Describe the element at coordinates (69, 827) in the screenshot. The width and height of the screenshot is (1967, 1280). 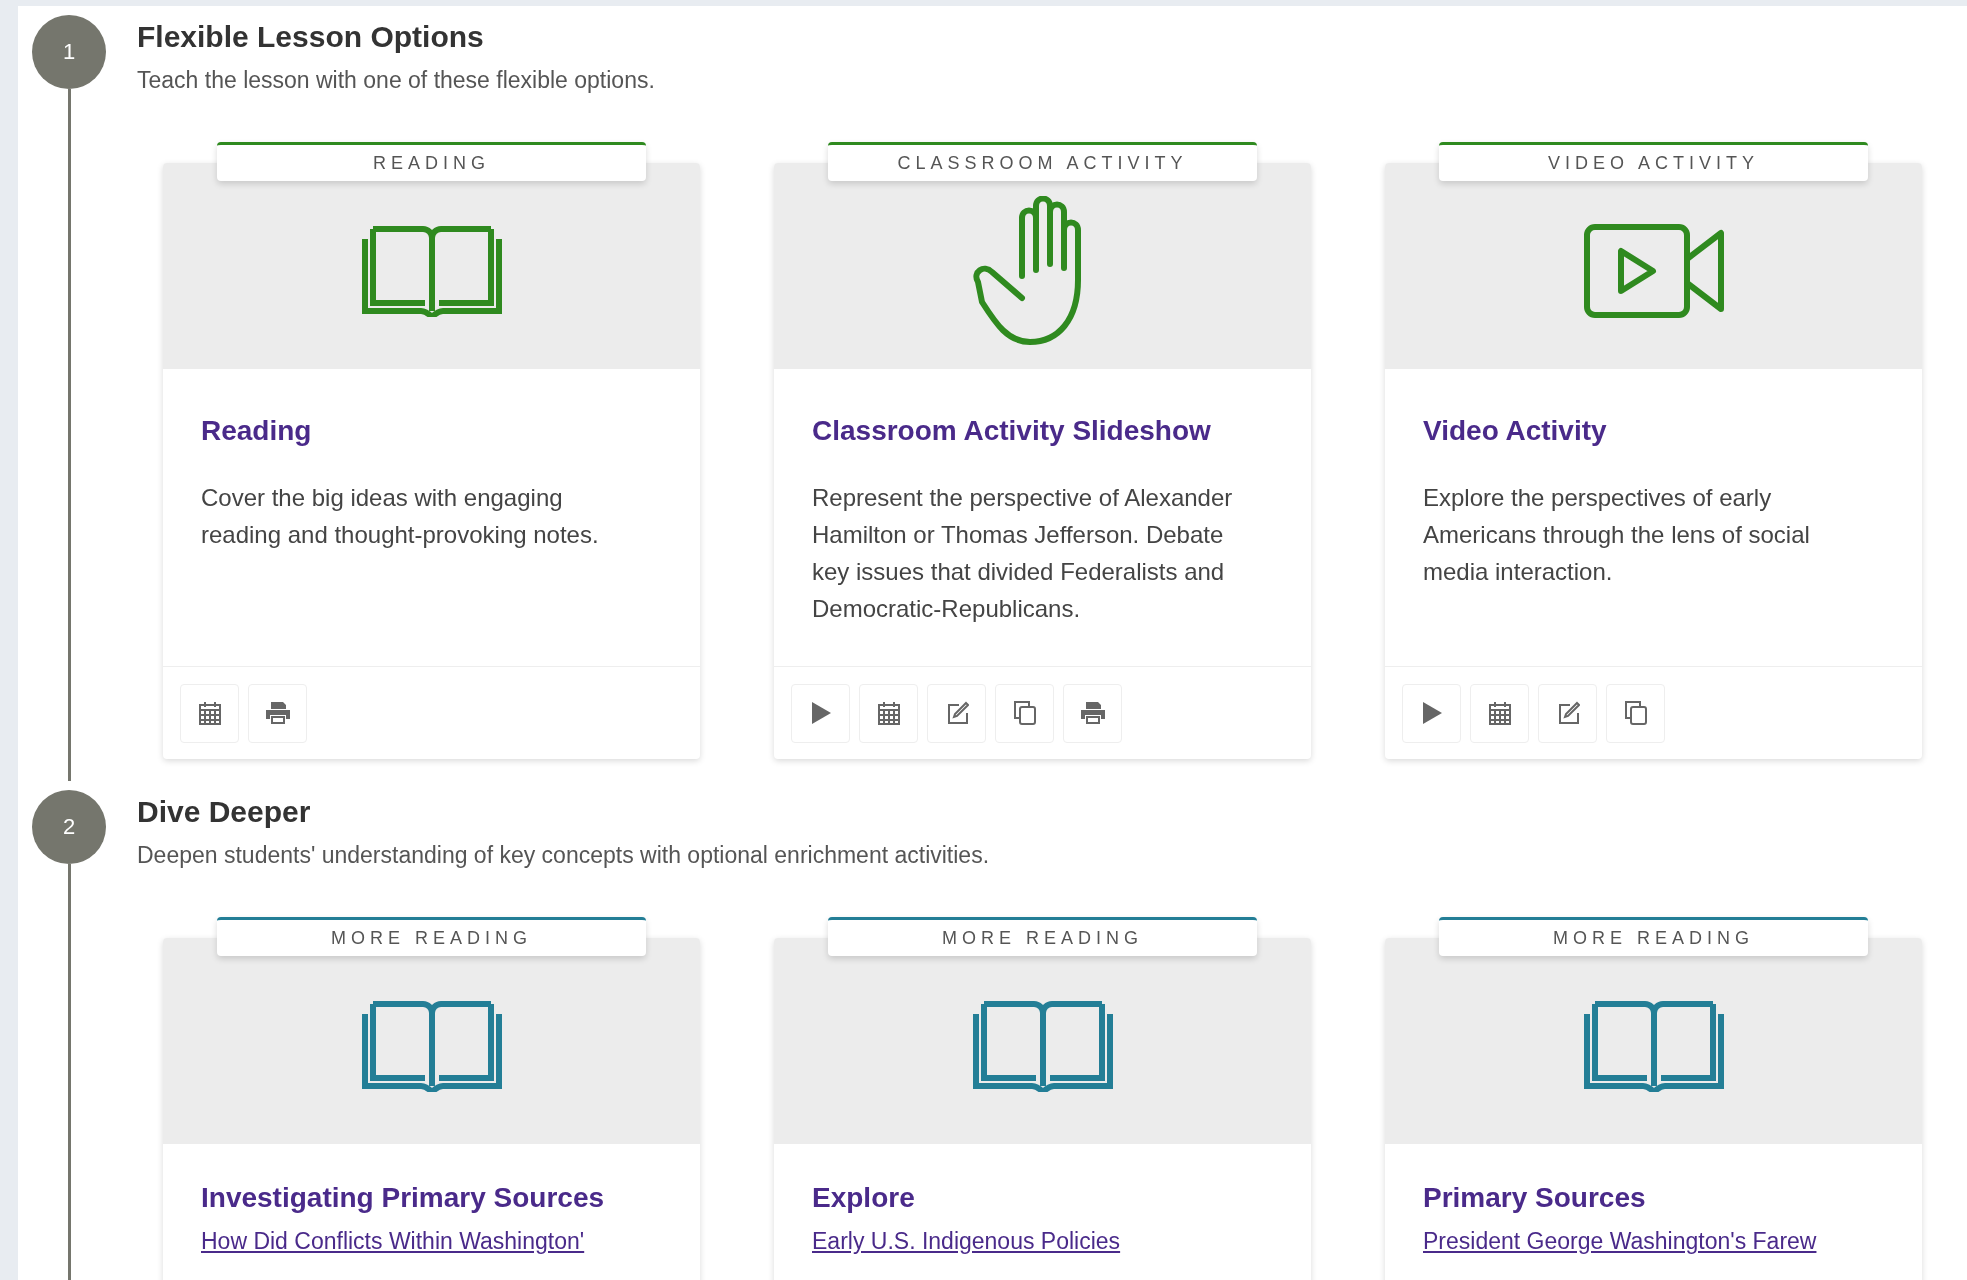
I see `step-number: 2` at that location.